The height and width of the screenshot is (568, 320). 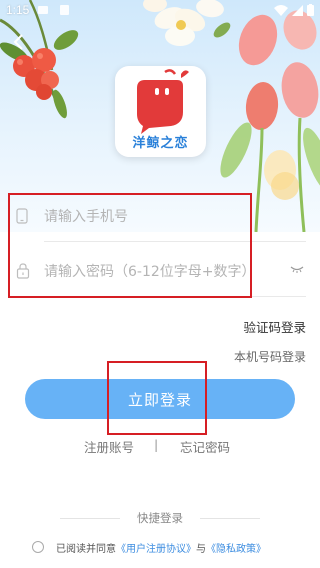 I want to click on user-agreement-link: 《用户注册协议》, so click(x=156, y=547).